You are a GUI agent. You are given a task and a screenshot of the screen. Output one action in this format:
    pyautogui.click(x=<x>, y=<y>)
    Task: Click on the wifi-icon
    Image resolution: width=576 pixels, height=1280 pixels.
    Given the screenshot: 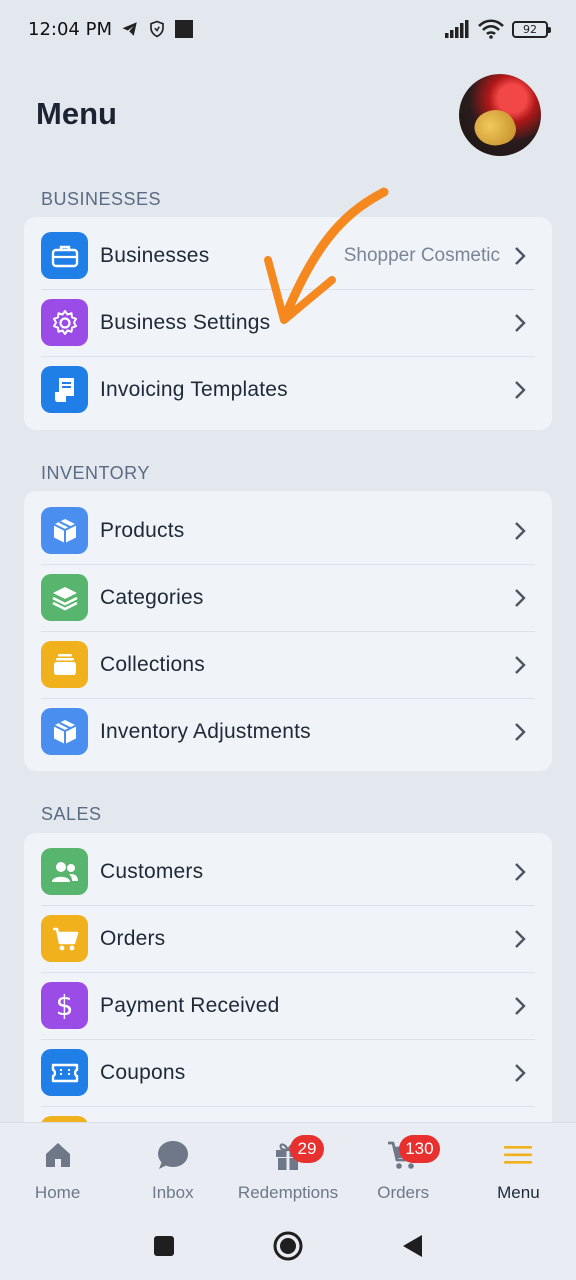 What is the action you would take?
    pyautogui.click(x=491, y=29)
    